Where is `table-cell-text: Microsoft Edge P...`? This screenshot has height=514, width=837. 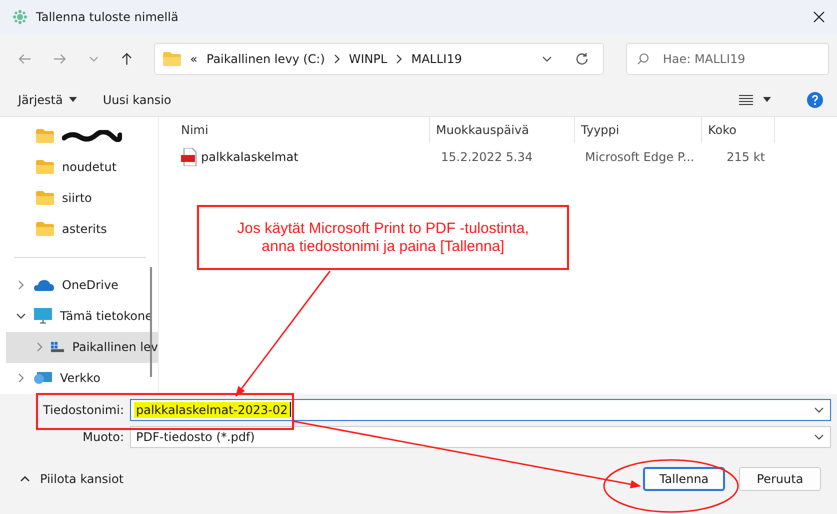 table-cell-text: Microsoft Edge P... is located at coordinates (640, 157).